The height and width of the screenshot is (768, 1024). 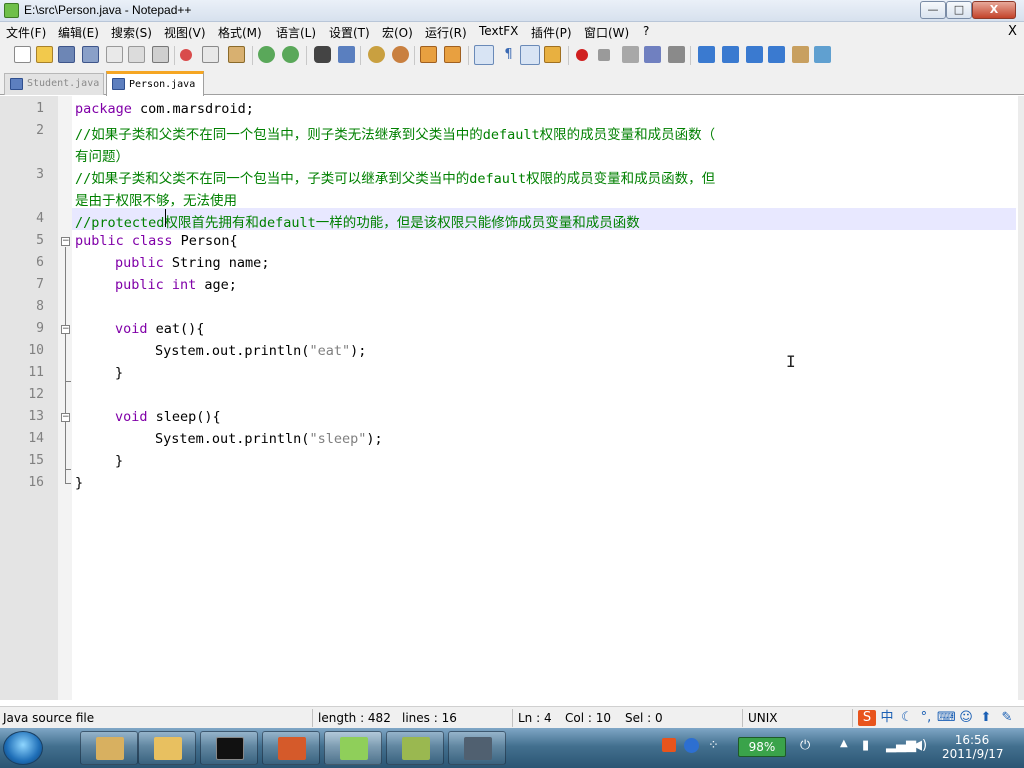 What do you see at coordinates (164, 109) in the screenshot?
I see `code-line-1: package com.marsdroid;` at bounding box center [164, 109].